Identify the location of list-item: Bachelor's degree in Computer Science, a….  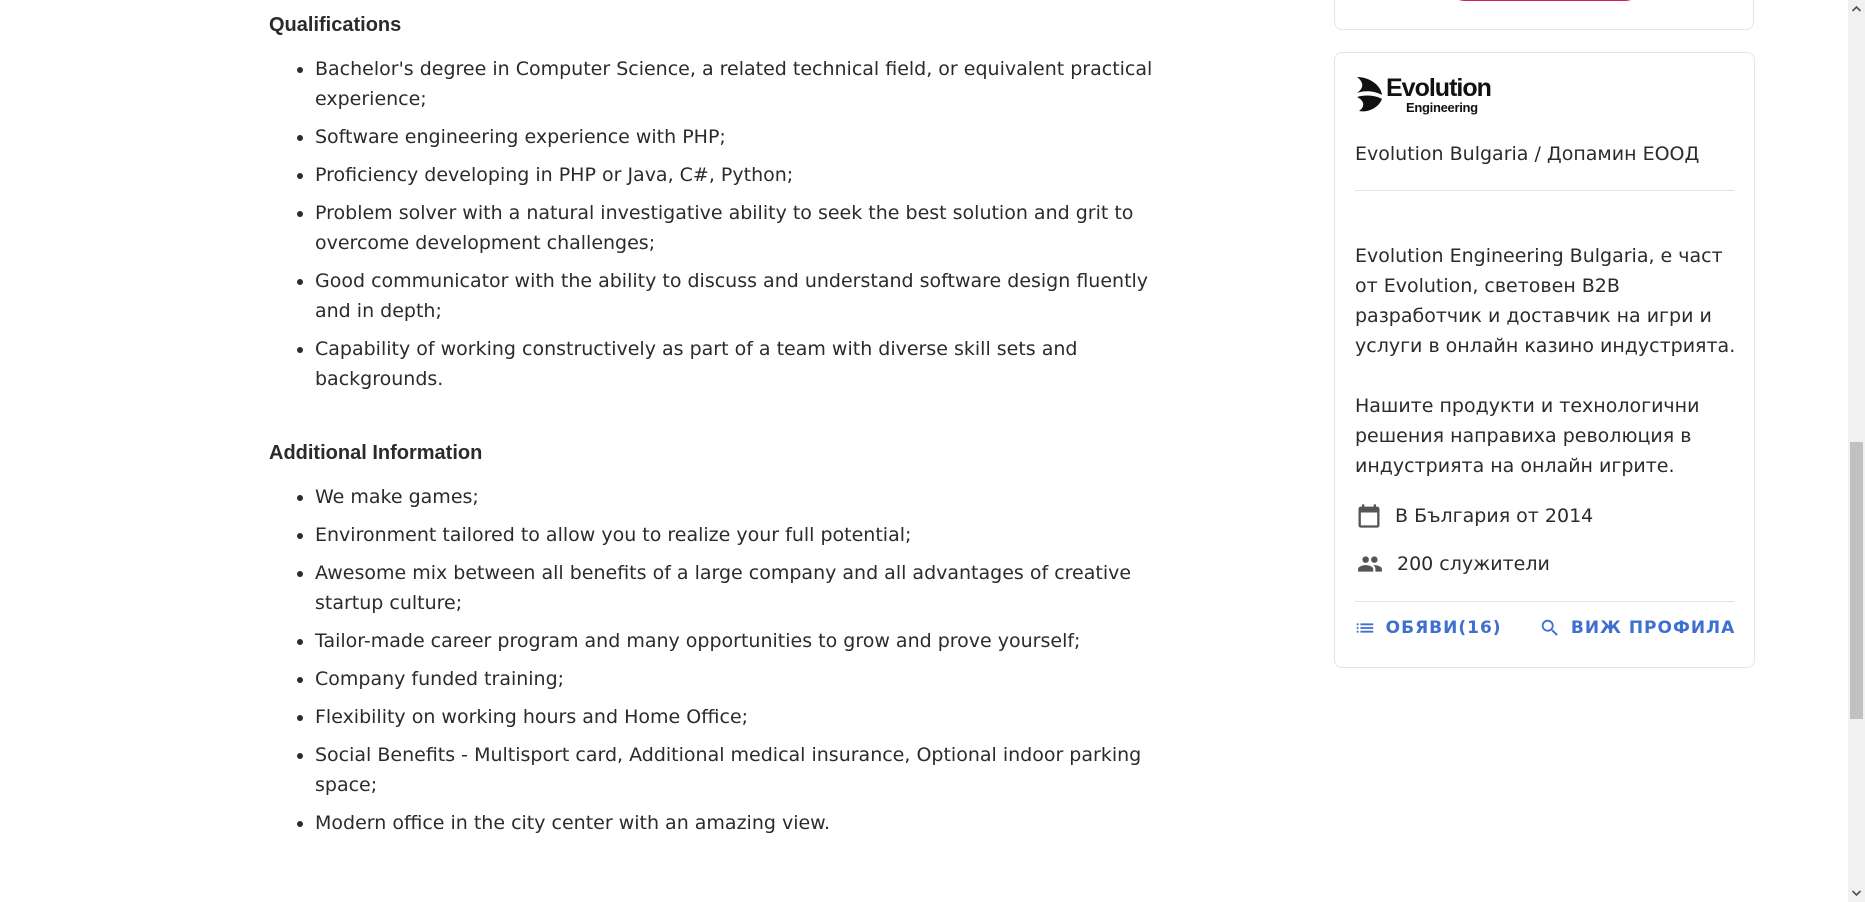
(735, 84).